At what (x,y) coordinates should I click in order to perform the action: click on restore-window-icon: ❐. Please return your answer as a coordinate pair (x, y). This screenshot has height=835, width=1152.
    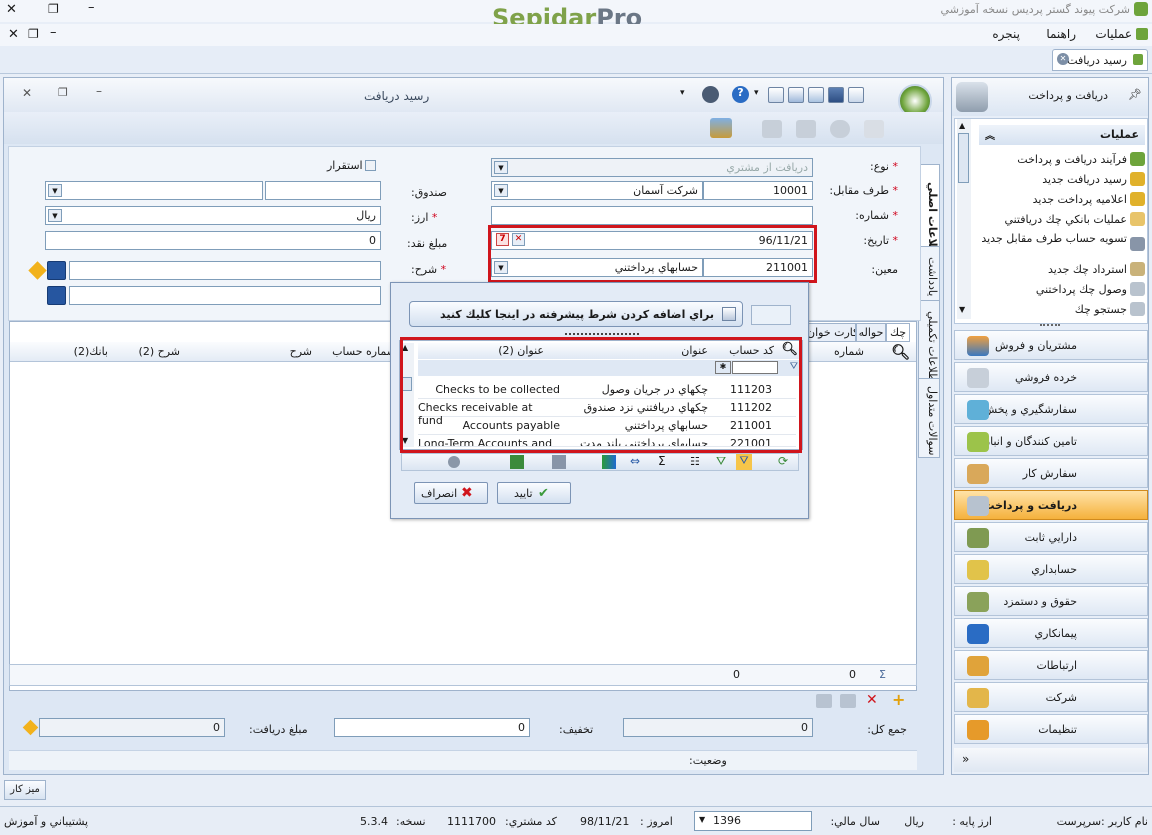
    Looking at the image, I should click on (33, 34).